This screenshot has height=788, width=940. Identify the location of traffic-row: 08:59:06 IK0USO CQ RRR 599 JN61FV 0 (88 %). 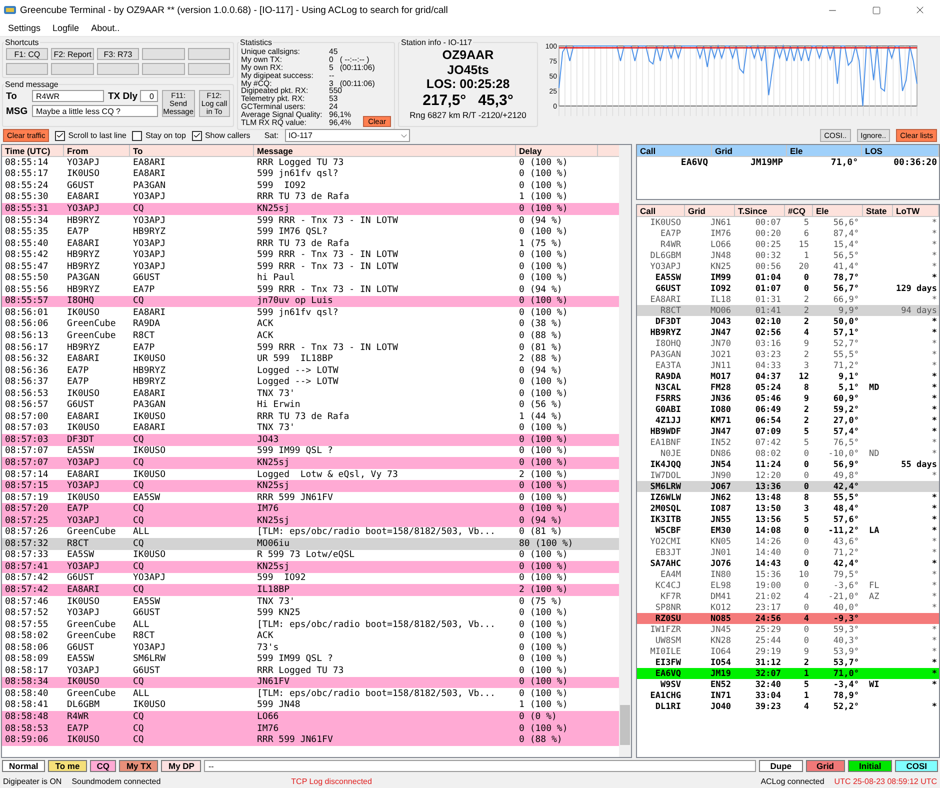
(310, 740).